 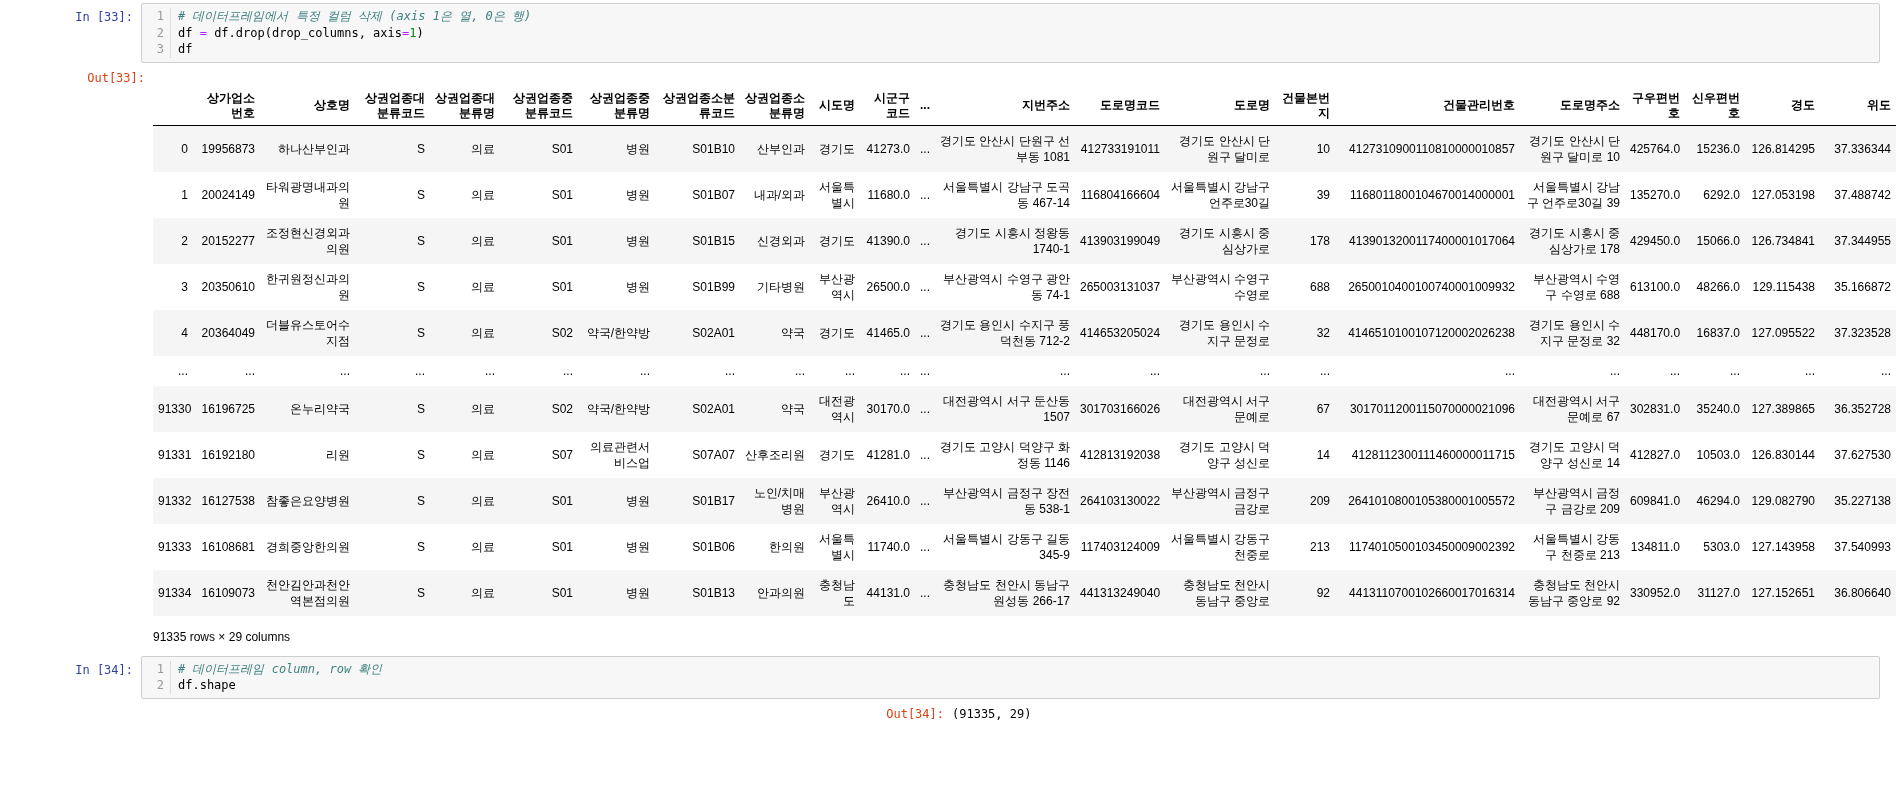 What do you see at coordinates (226, 500) in the screenshot?
I see `table-cell: 16127538` at bounding box center [226, 500].